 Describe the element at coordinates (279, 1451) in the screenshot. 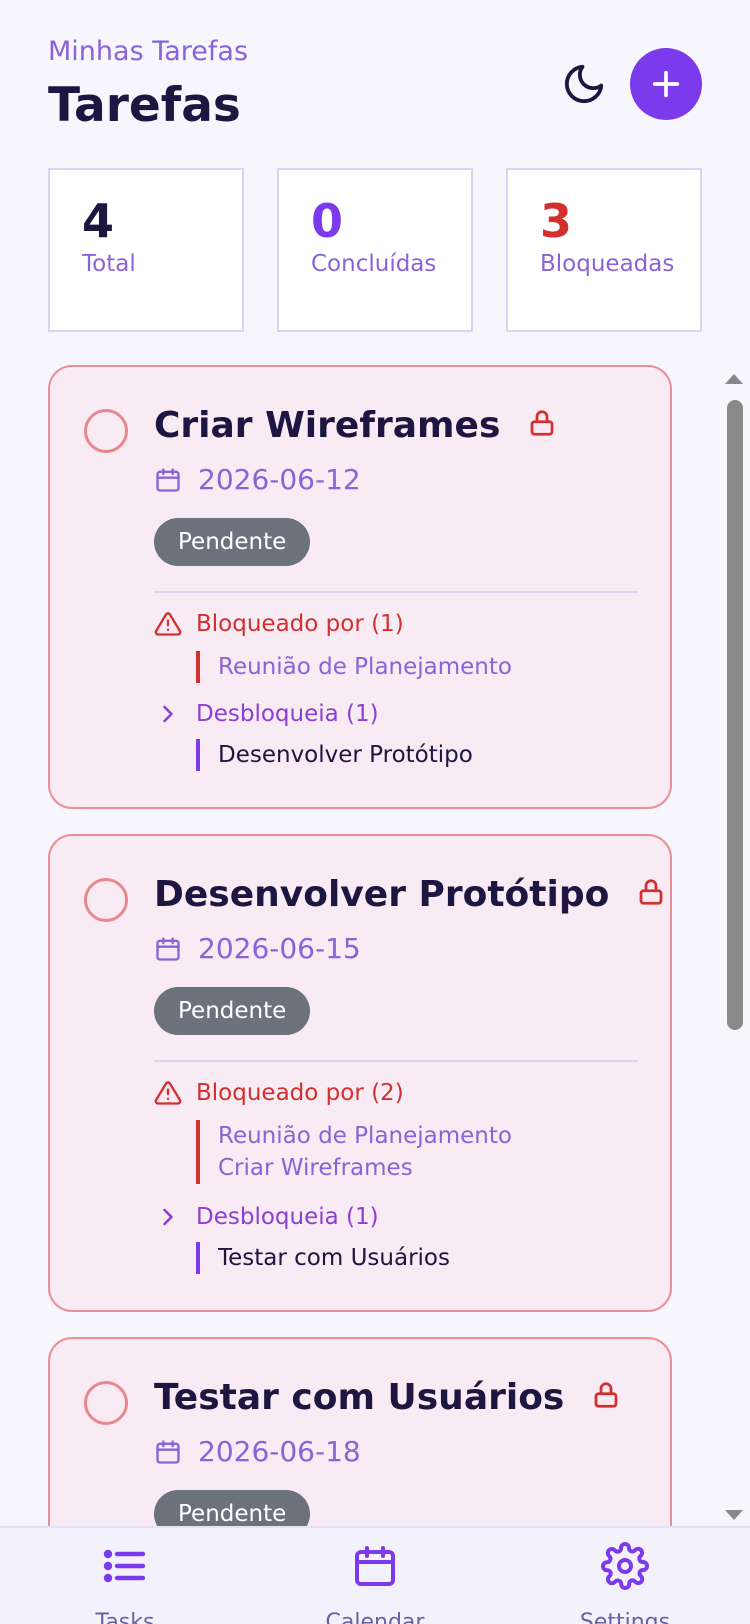

I see `task-date-text: 2026-06-18` at that location.